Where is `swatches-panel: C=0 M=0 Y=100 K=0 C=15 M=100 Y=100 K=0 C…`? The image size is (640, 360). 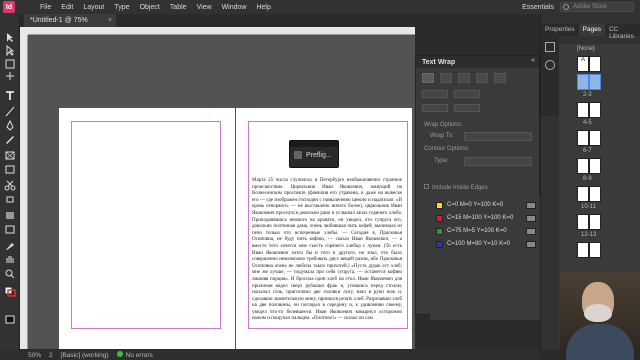 swatches-panel: C=0 M=0 Y=100 K=0 C=15 M=100 Y=100 K=0 C… is located at coordinates (485, 257).